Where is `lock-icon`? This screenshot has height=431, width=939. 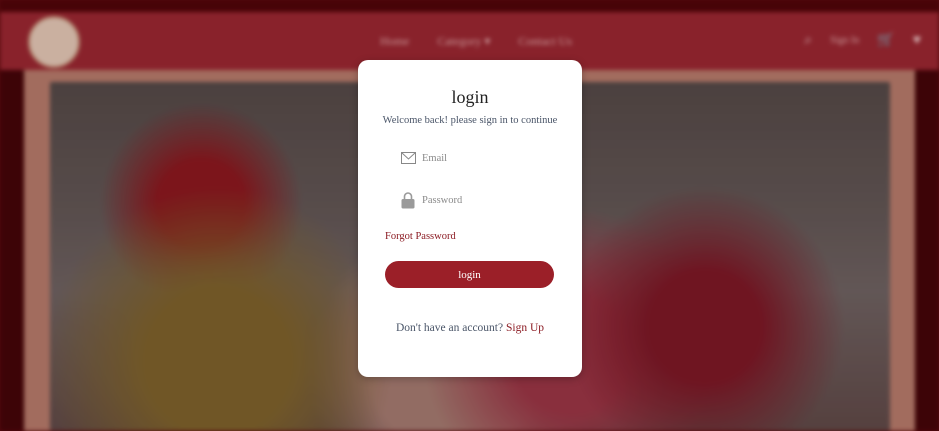
lock-icon is located at coordinates (408, 199).